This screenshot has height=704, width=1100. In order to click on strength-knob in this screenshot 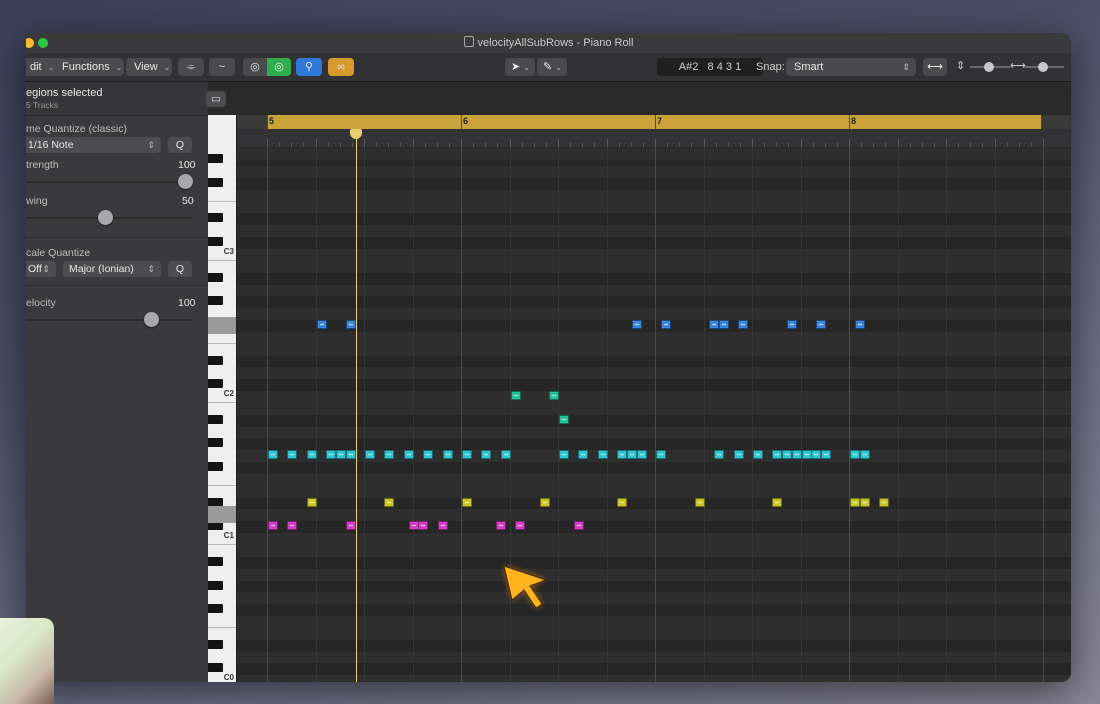, I will do `click(185, 181)`.